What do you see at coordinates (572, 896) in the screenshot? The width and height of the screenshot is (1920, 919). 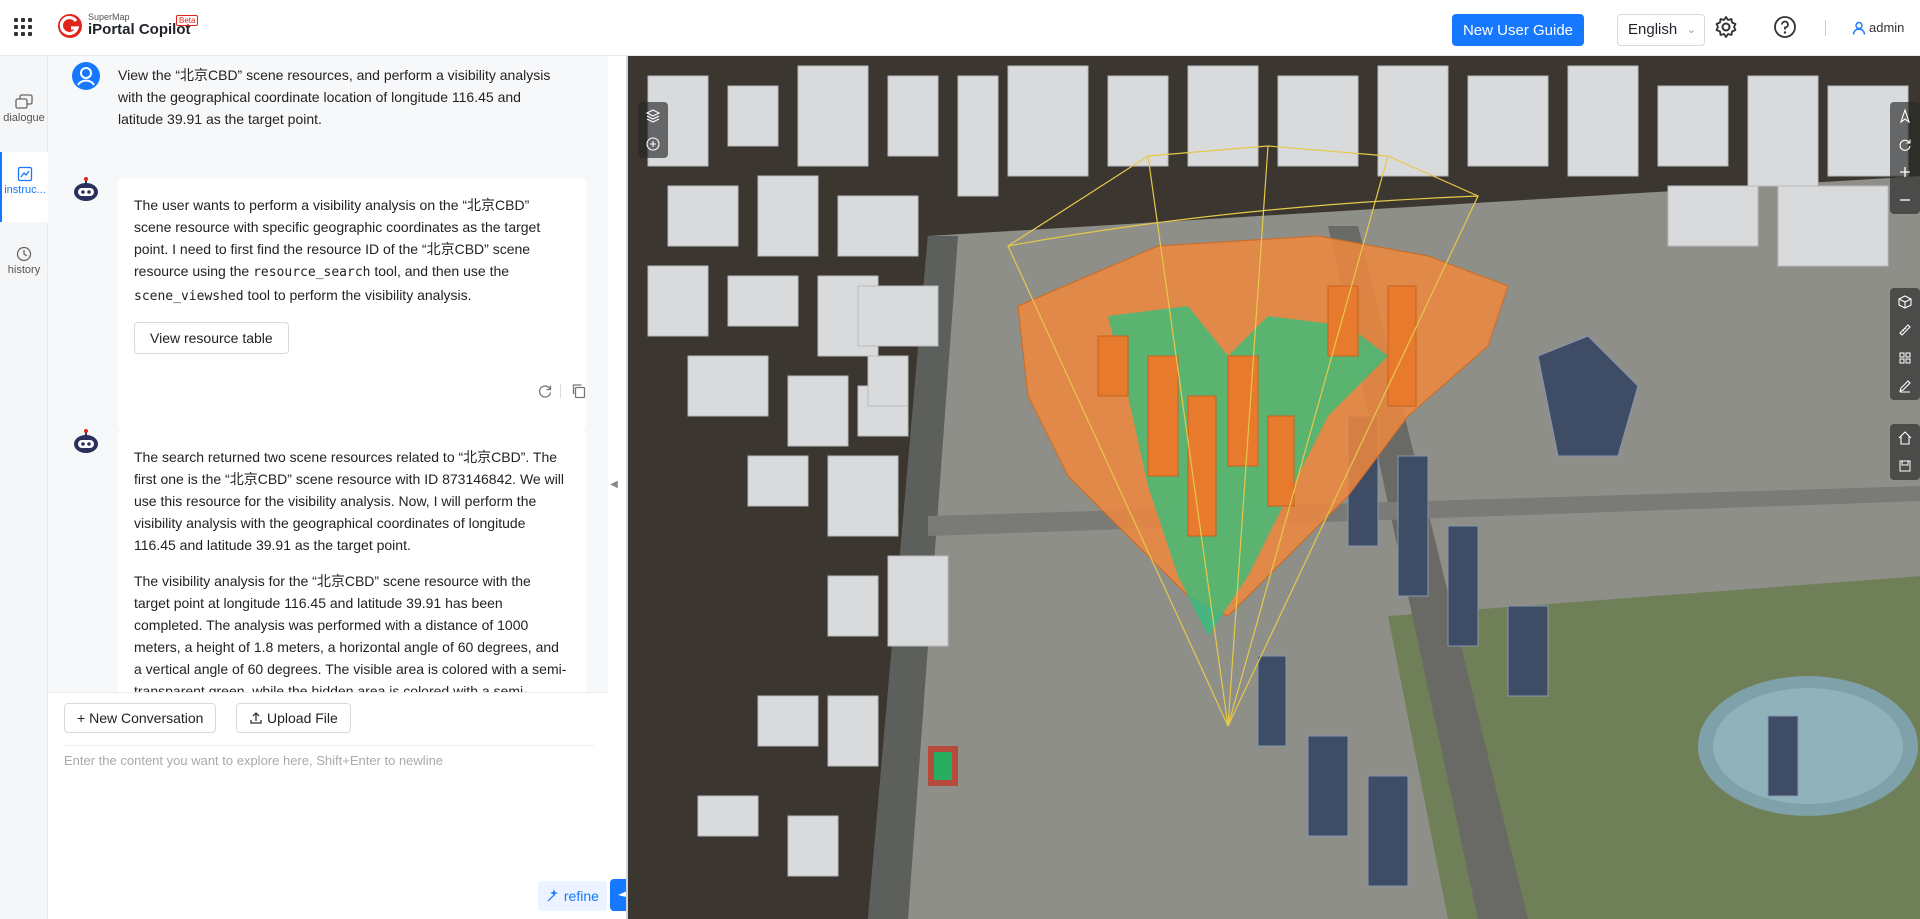 I see `refine-button: refine` at bounding box center [572, 896].